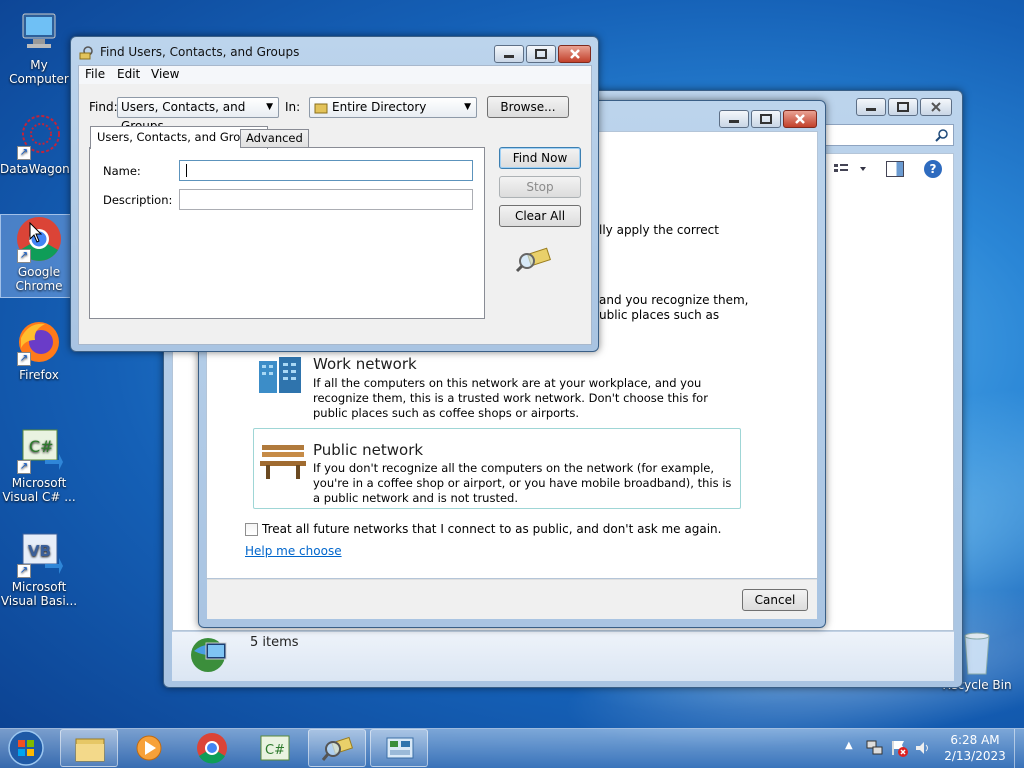  Describe the element at coordinates (326, 170) in the screenshot. I see `name-input` at that location.